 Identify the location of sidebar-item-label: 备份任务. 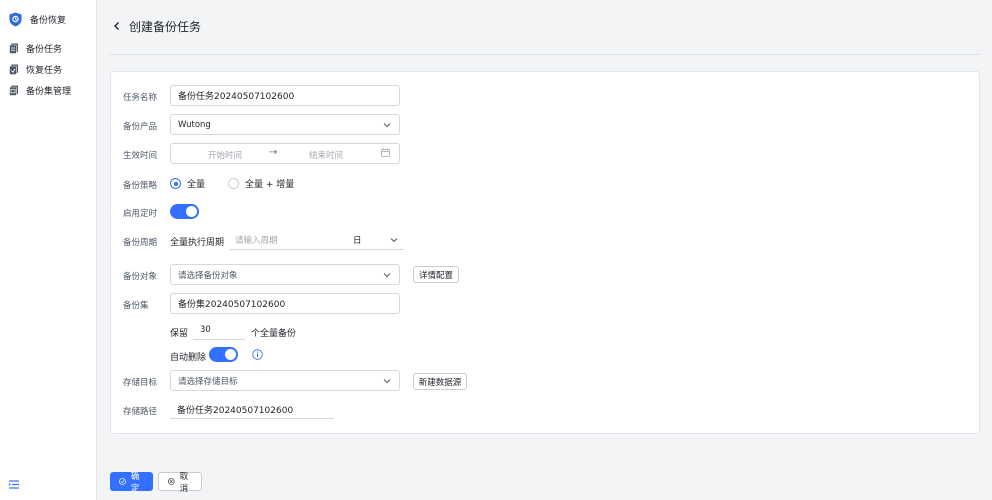
(44, 50).